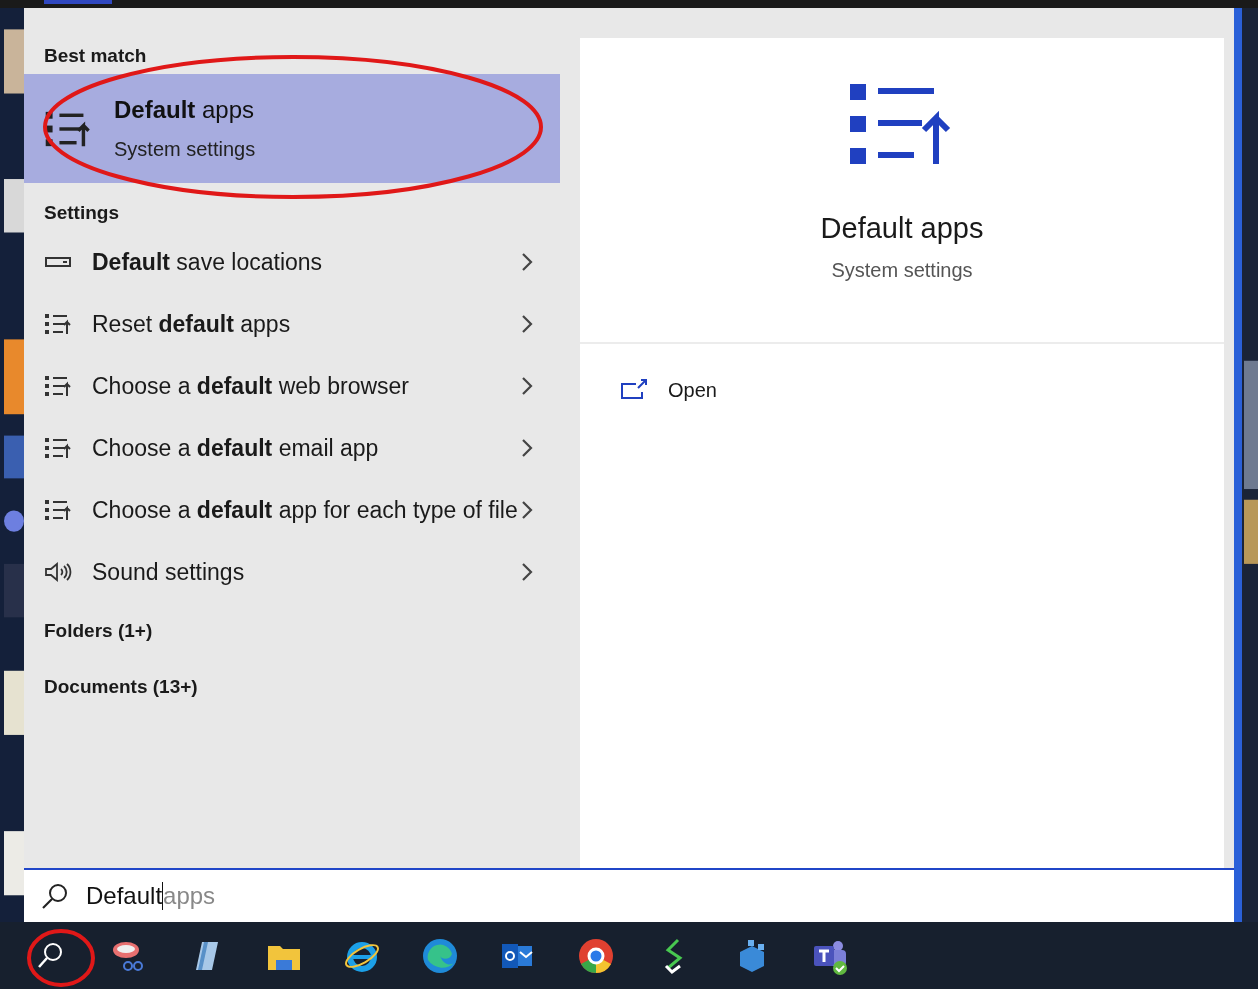 The height and width of the screenshot is (989, 1258). Describe the element at coordinates (292, 386) in the screenshot. I see `settings-item: Choose a default web browser` at that location.